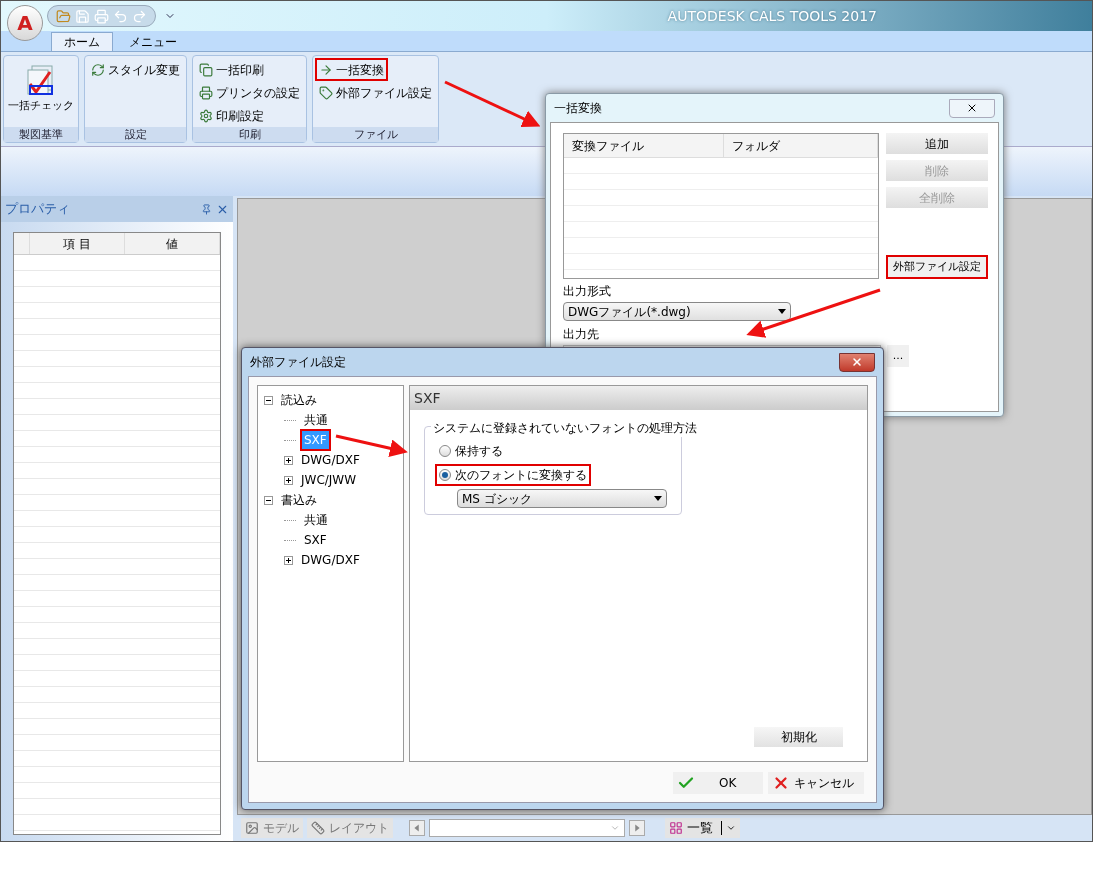  I want to click on cancel-button: キャンセル, so click(816, 783).